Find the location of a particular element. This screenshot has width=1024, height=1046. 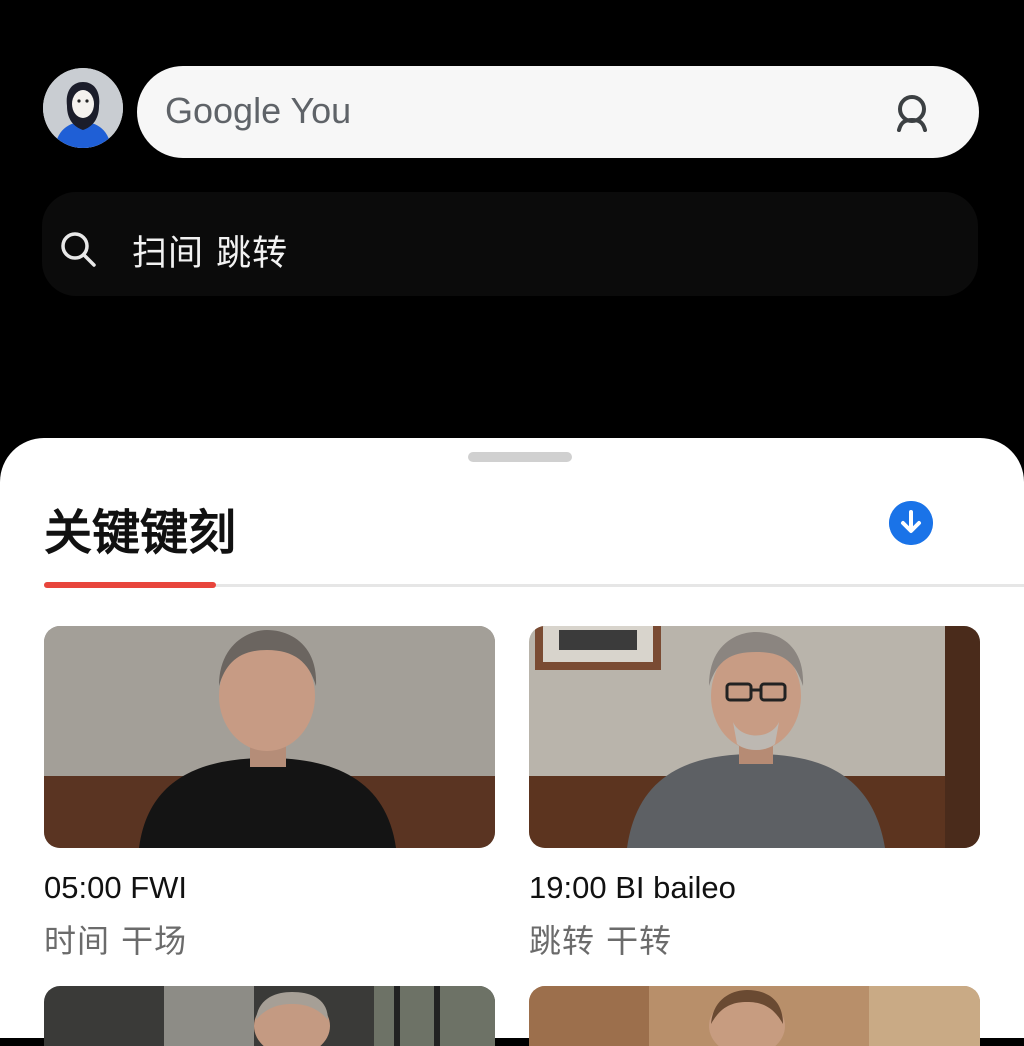

result-card: 19:00 BI baileo 跳转 干转 is located at coordinates (754, 794).